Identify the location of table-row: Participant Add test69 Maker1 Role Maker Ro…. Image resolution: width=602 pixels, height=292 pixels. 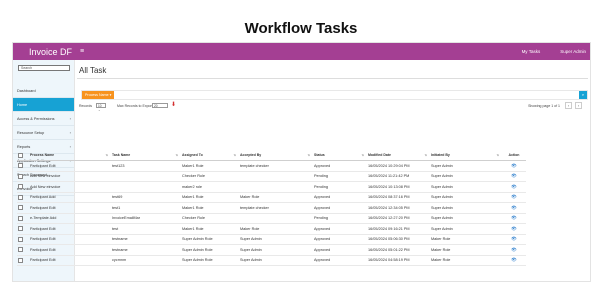
(271, 197).